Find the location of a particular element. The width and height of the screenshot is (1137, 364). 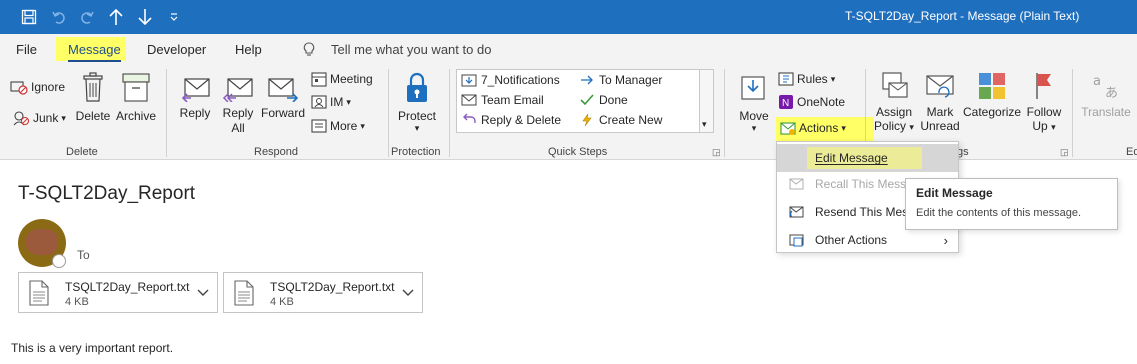

ignore-label: Ignore is located at coordinates (48, 87).